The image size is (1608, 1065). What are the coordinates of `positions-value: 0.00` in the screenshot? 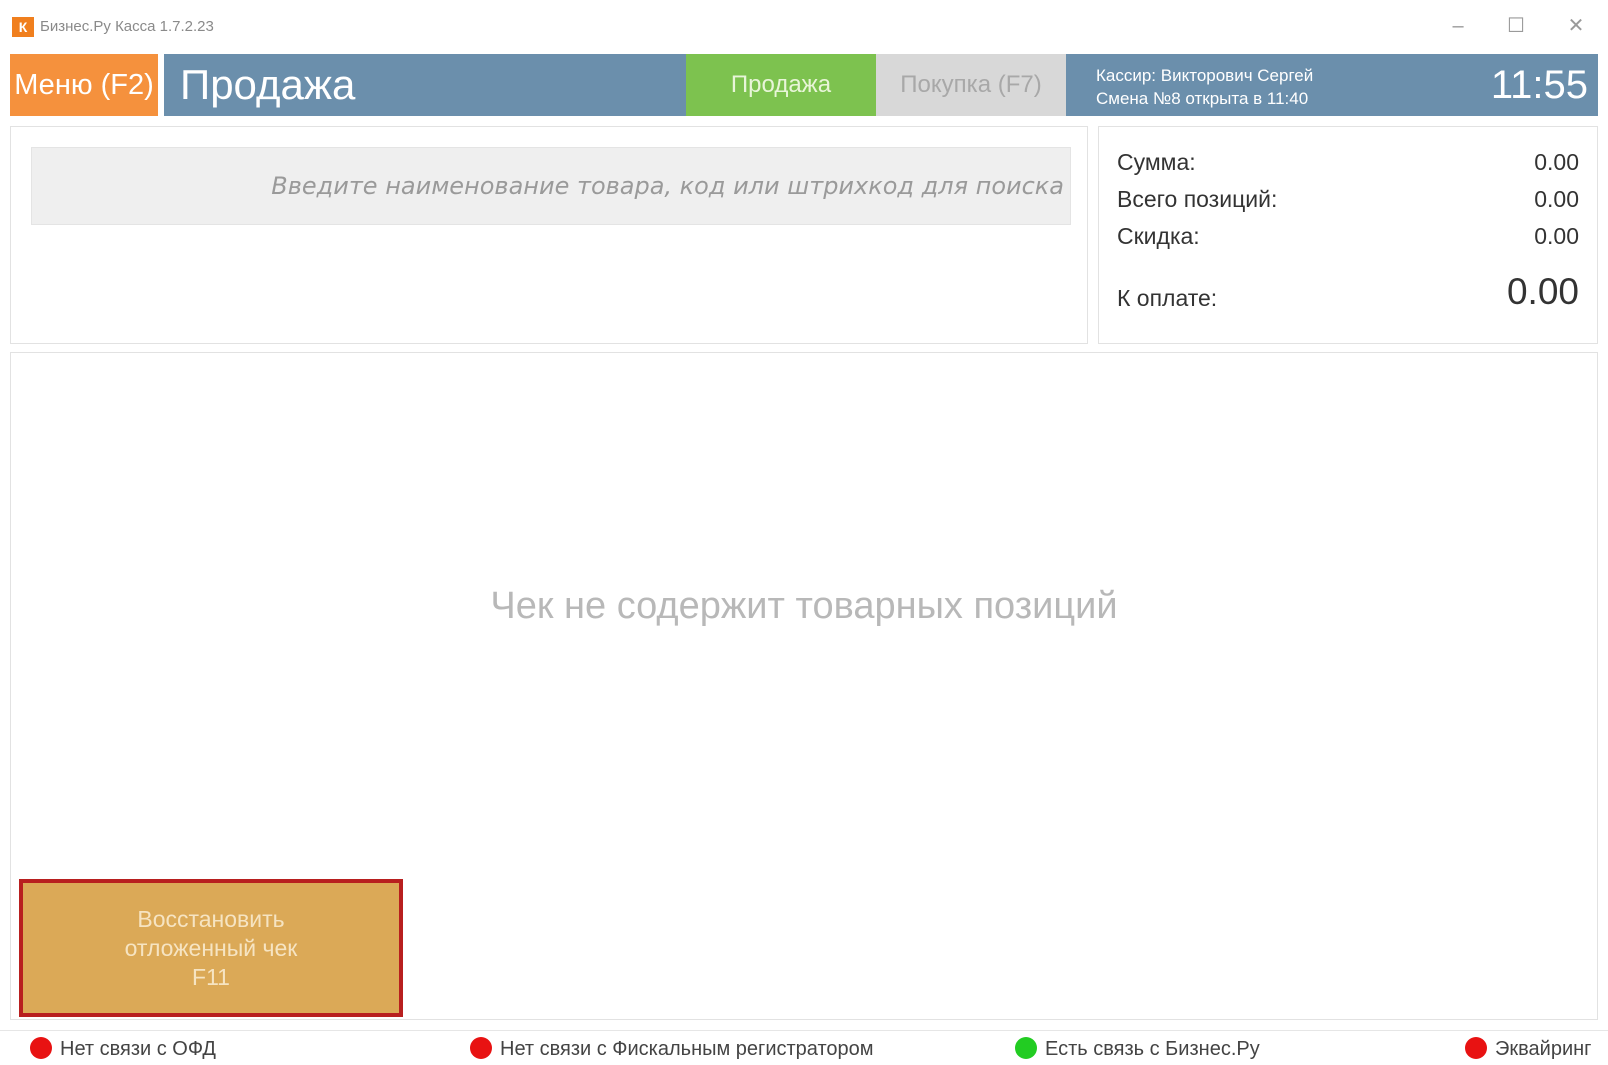 It's located at (1556, 199).